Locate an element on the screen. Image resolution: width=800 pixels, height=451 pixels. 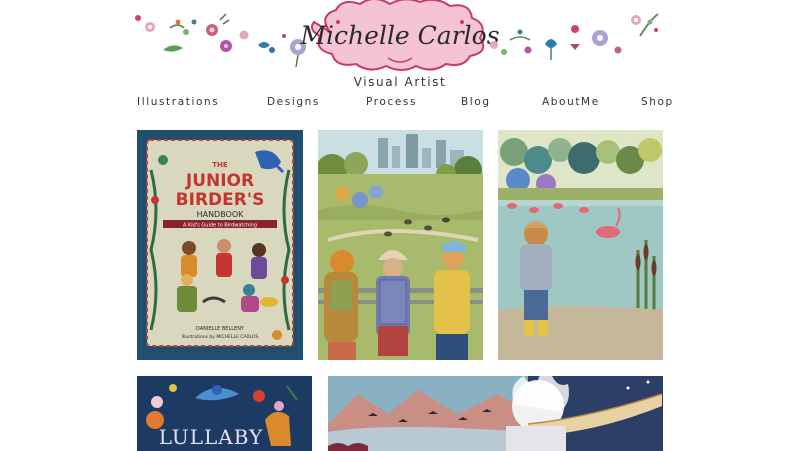
flower-garland-left is located at coordinates (220, 40).